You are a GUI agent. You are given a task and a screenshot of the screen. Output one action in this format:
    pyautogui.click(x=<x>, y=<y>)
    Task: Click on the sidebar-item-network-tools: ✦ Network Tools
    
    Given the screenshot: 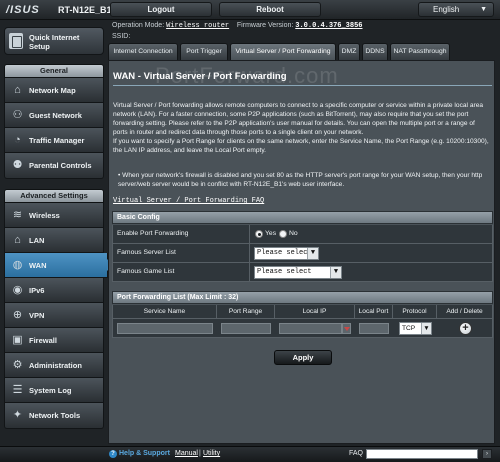 What is the action you would take?
    pyautogui.click(x=54, y=416)
    